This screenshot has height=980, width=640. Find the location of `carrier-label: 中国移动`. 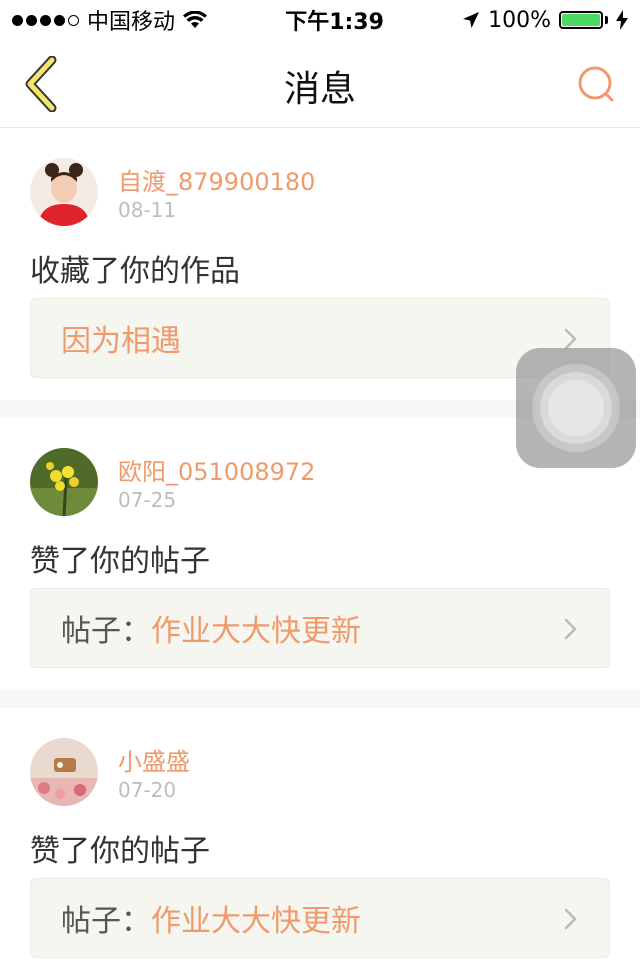

carrier-label: 中国移动 is located at coordinates (131, 22).